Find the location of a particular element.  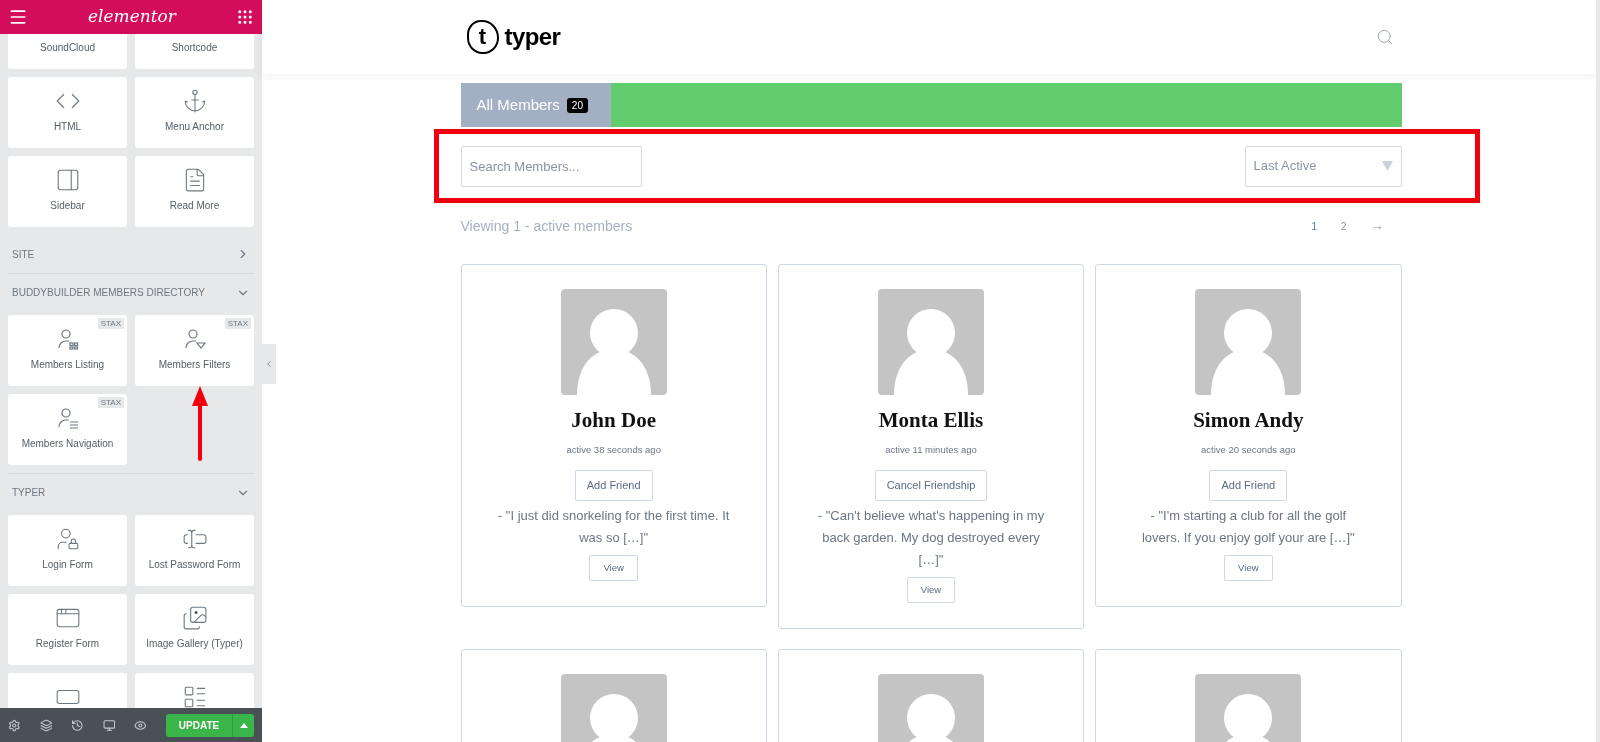

widget-label: Members Listing is located at coordinates (67, 365).